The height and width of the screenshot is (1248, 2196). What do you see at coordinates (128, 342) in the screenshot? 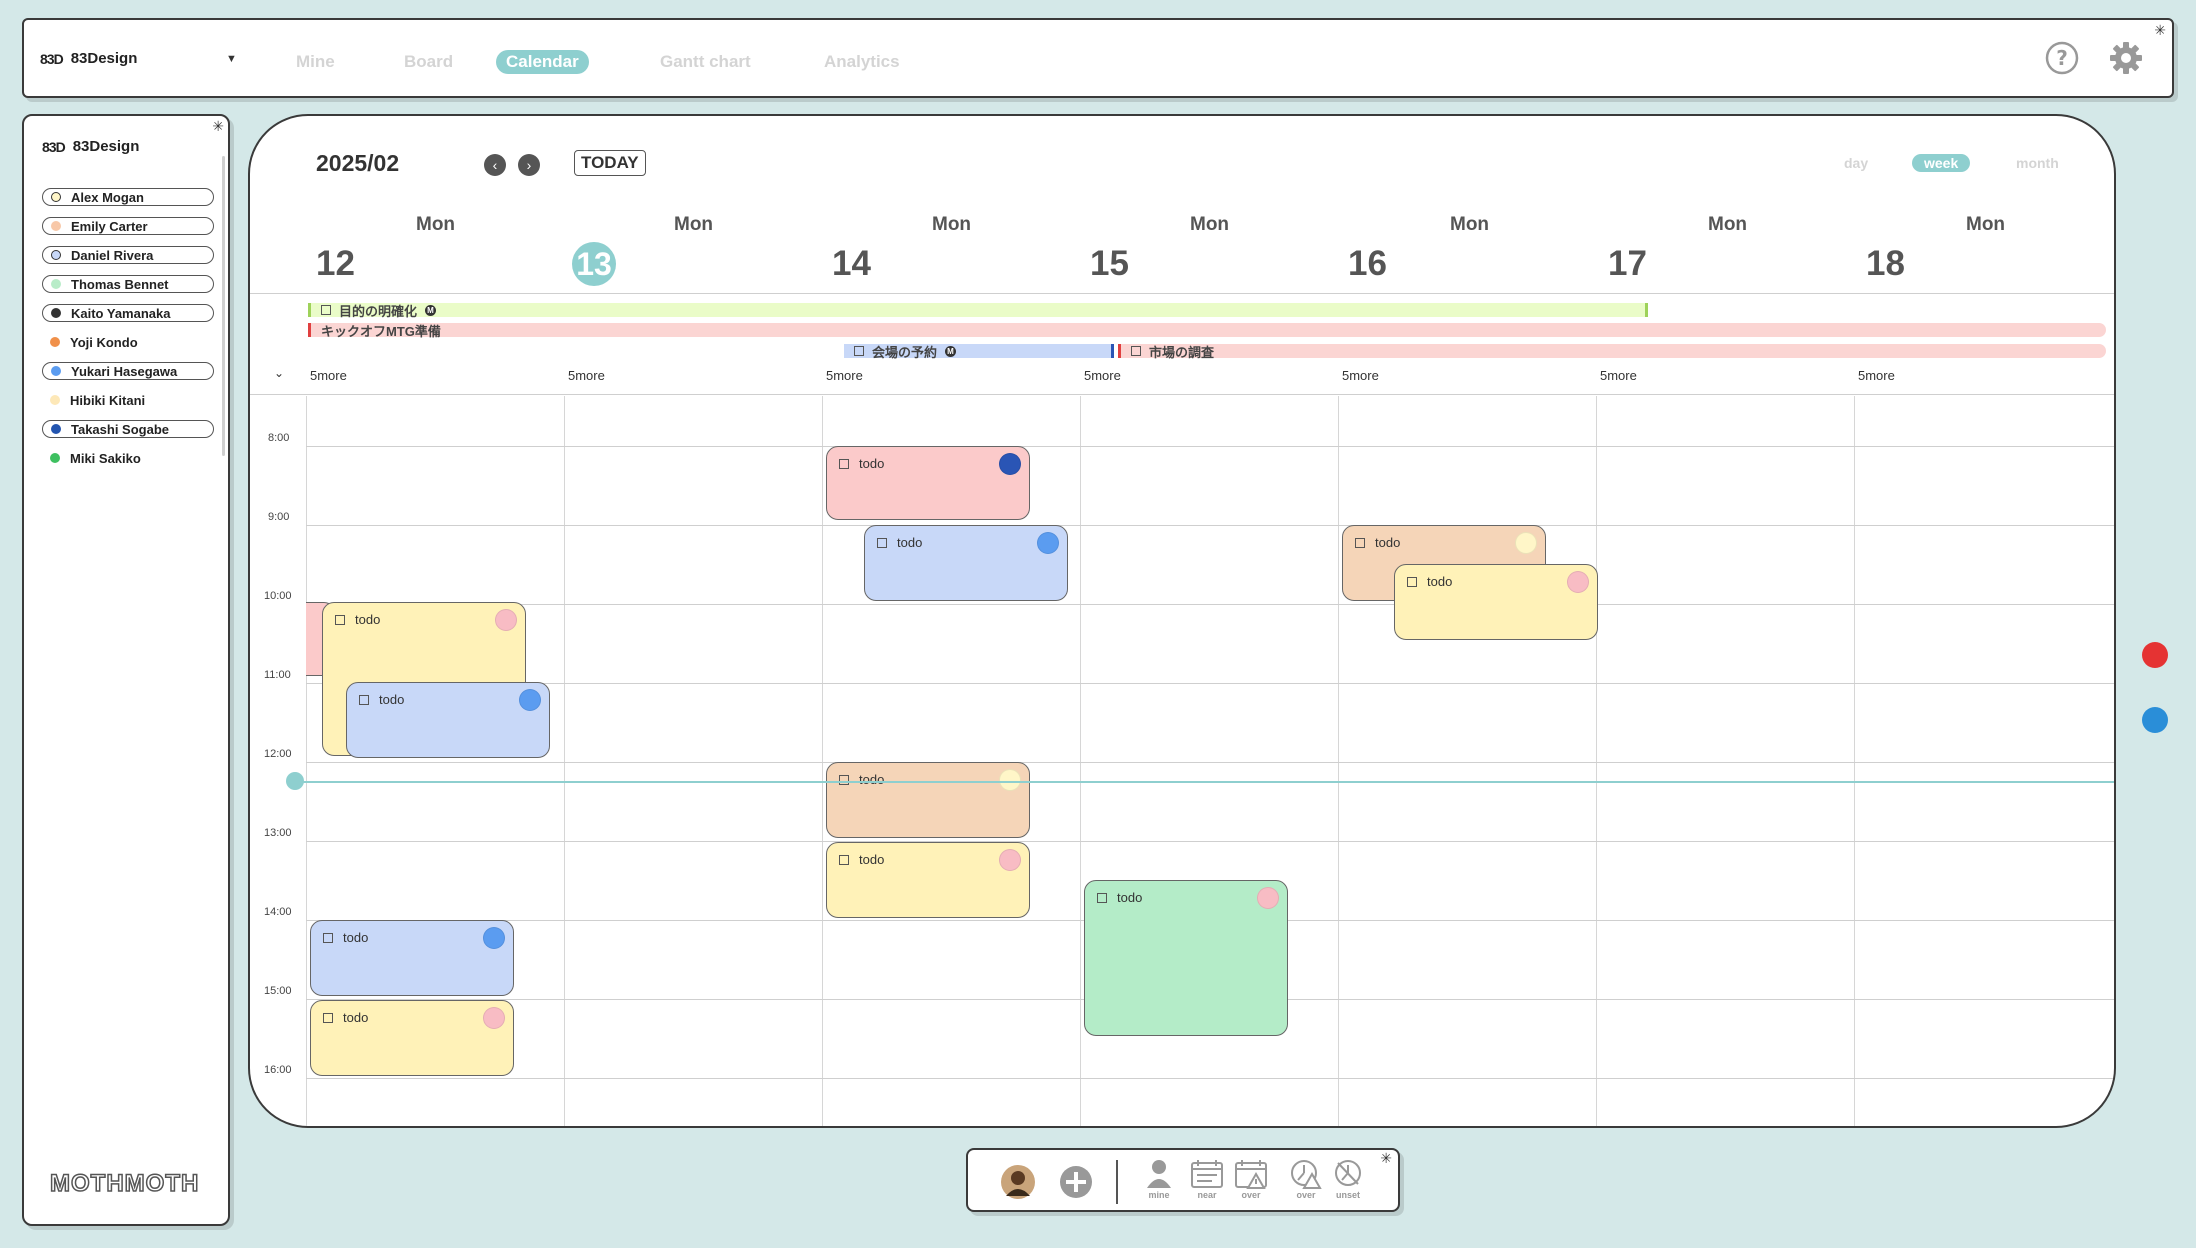
I see `member-yoji-kondo: Yoji Kondo` at bounding box center [128, 342].